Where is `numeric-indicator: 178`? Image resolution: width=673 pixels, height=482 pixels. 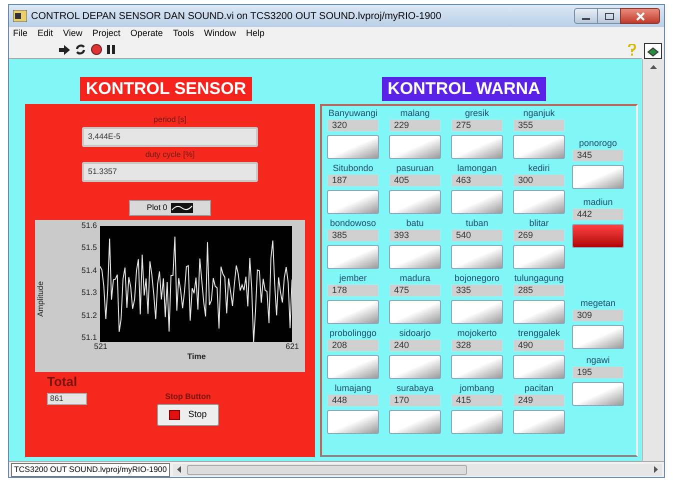
numeric-indicator: 178 is located at coordinates (353, 290).